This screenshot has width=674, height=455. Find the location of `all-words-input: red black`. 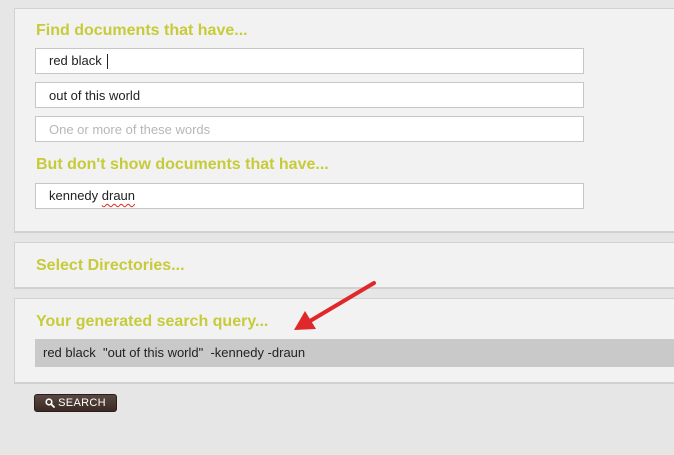

all-words-input: red black is located at coordinates (309, 61).